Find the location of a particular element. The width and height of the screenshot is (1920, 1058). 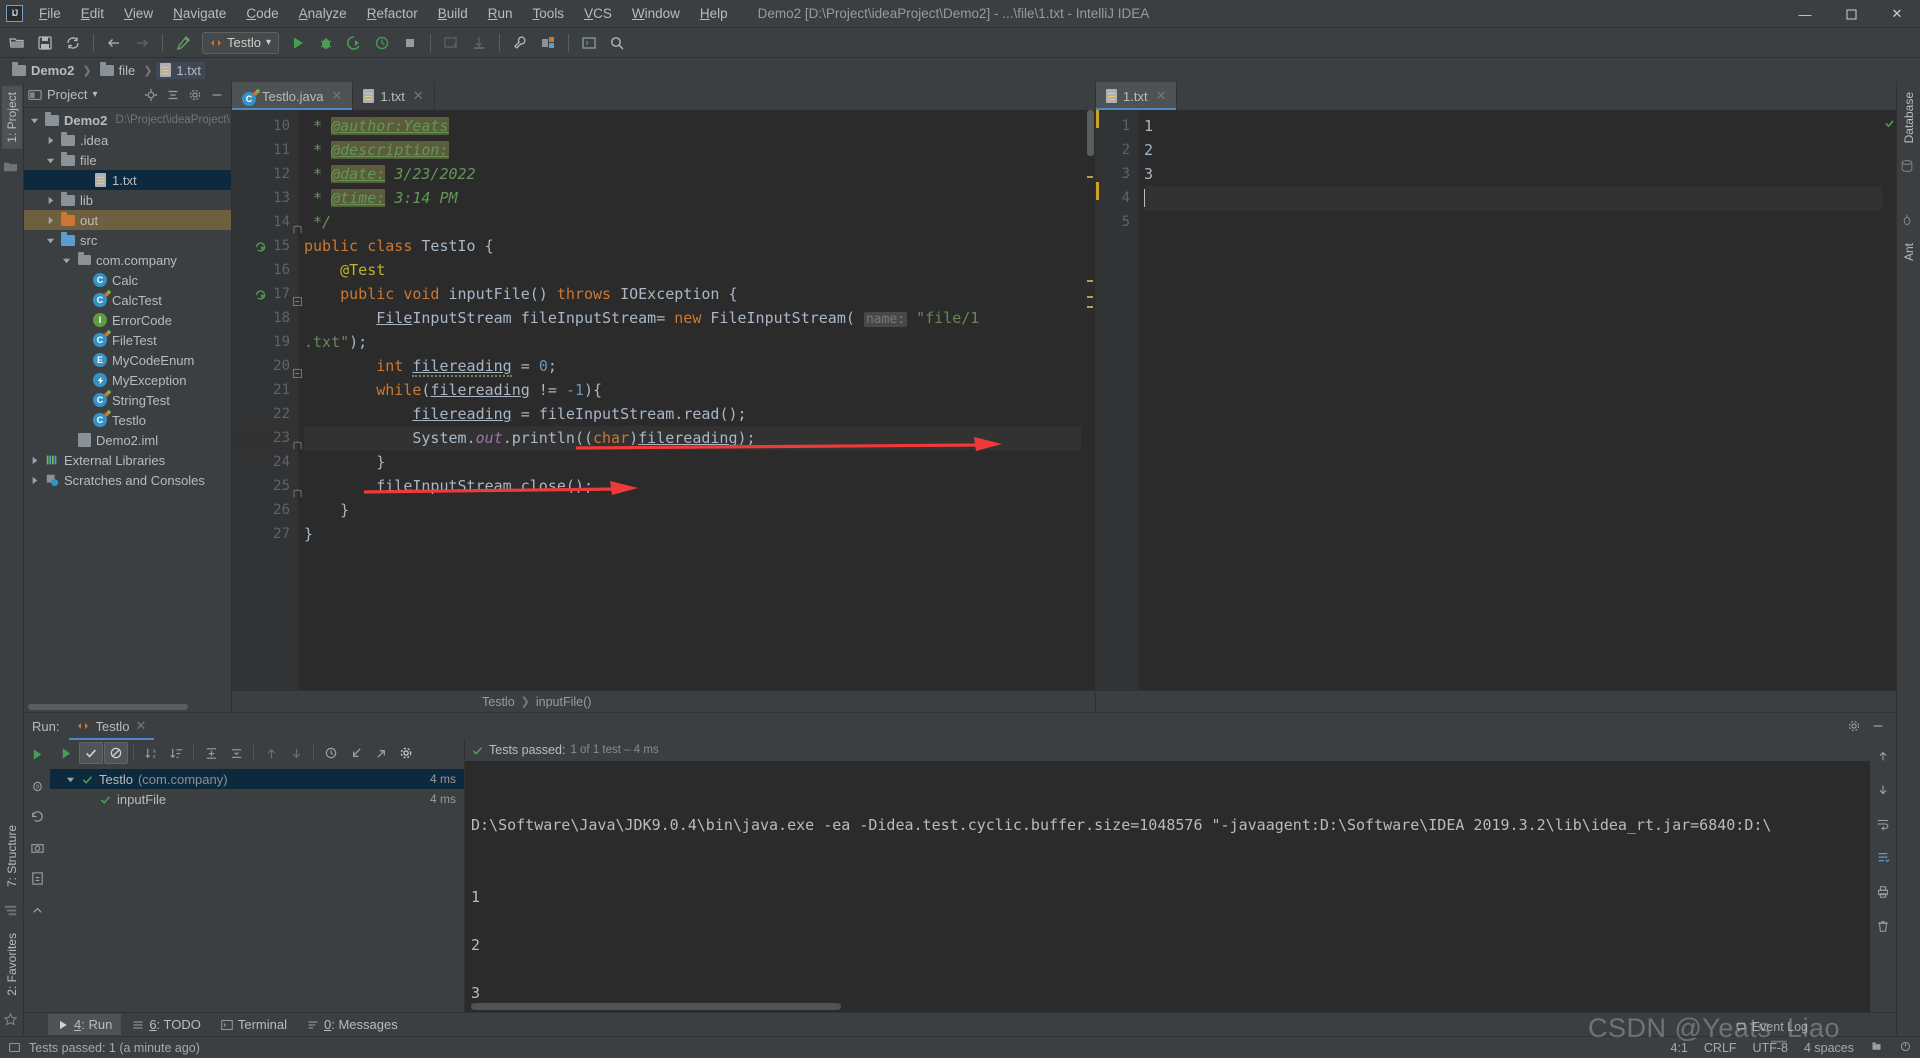

gutter-line: 22 is located at coordinates (265, 414).